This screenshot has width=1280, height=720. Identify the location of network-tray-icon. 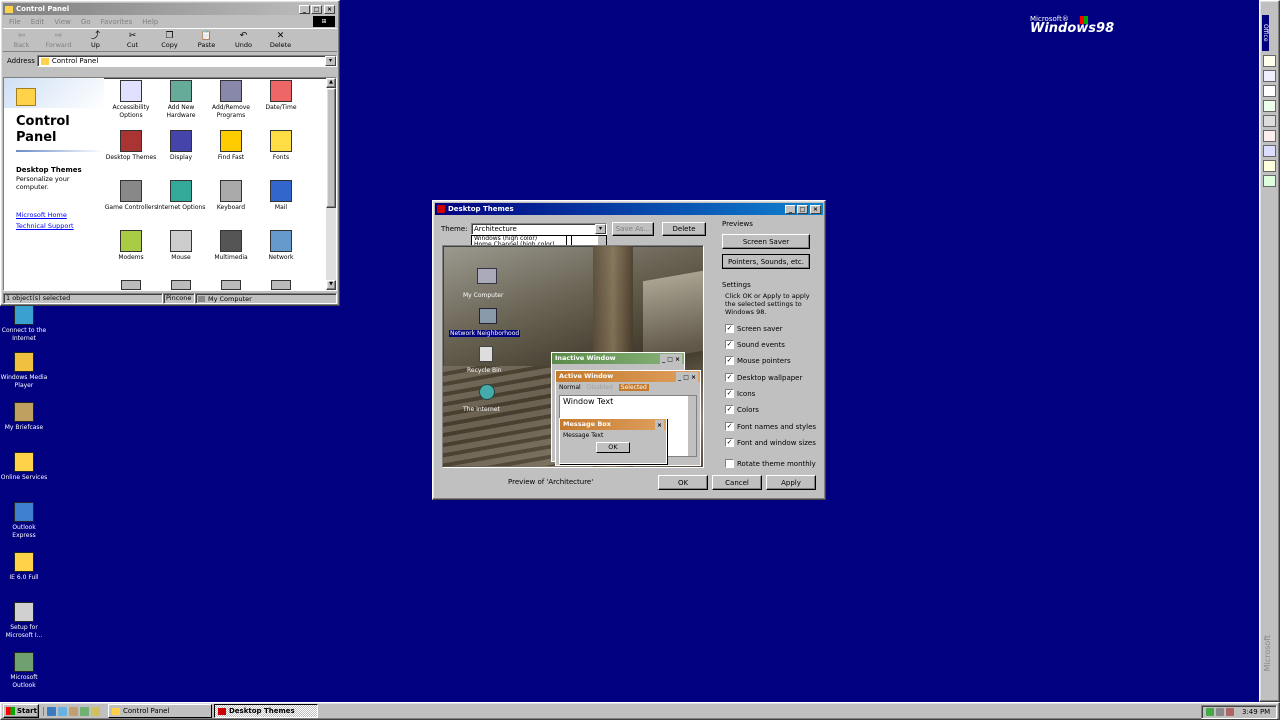
(1210, 712).